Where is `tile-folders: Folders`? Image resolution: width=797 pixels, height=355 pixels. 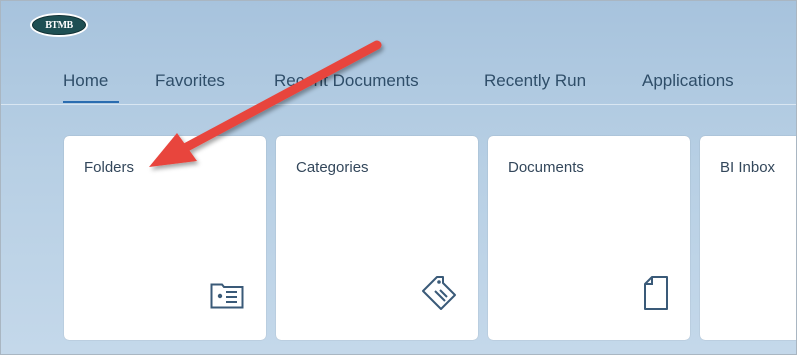
tile-folders: Folders is located at coordinates (165, 238).